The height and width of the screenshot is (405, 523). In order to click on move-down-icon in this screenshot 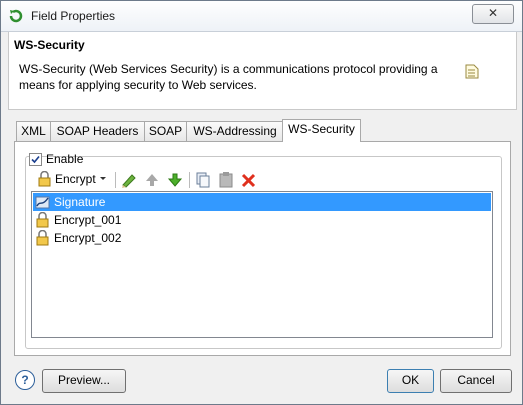, I will do `click(175, 180)`.